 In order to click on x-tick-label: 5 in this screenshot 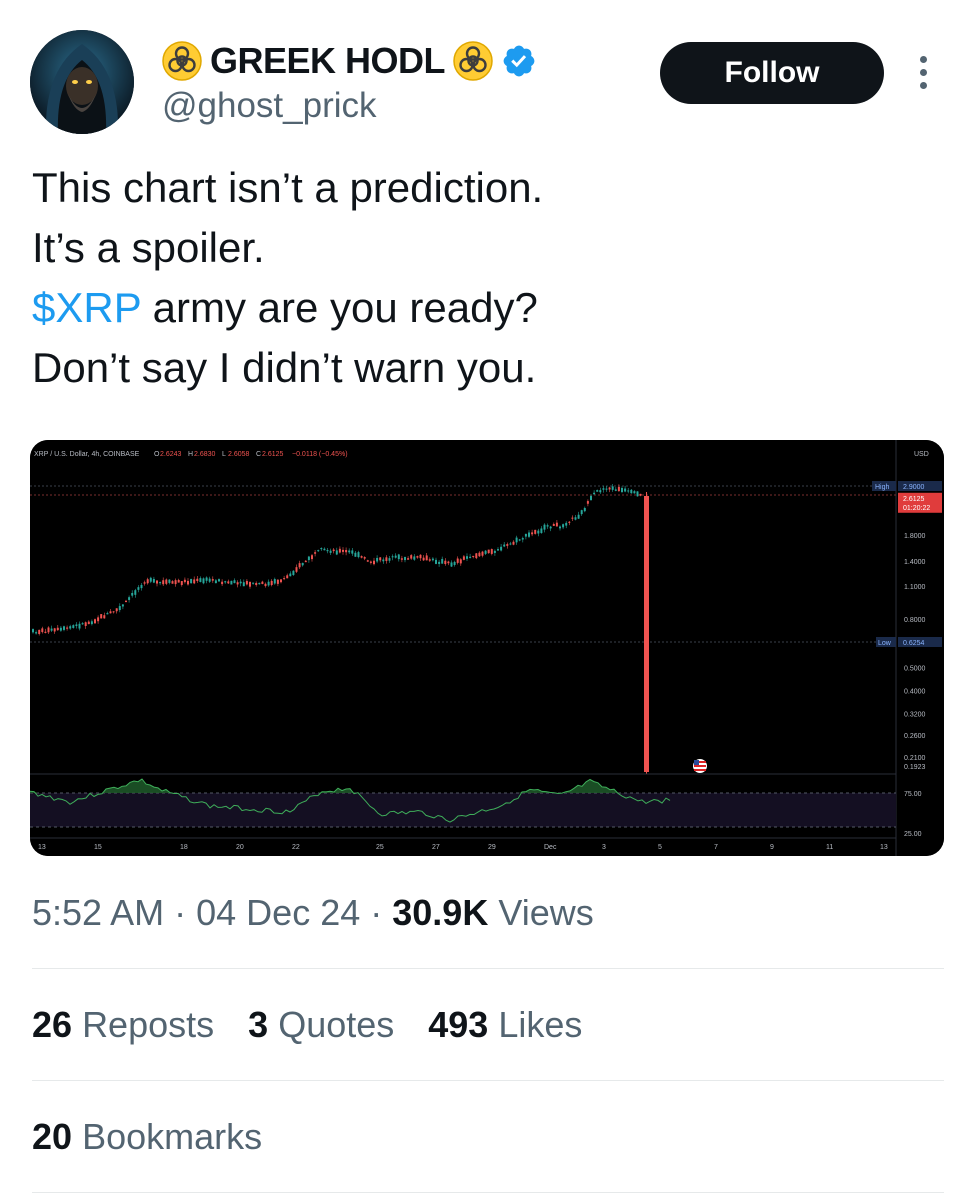, I will do `click(660, 847)`.